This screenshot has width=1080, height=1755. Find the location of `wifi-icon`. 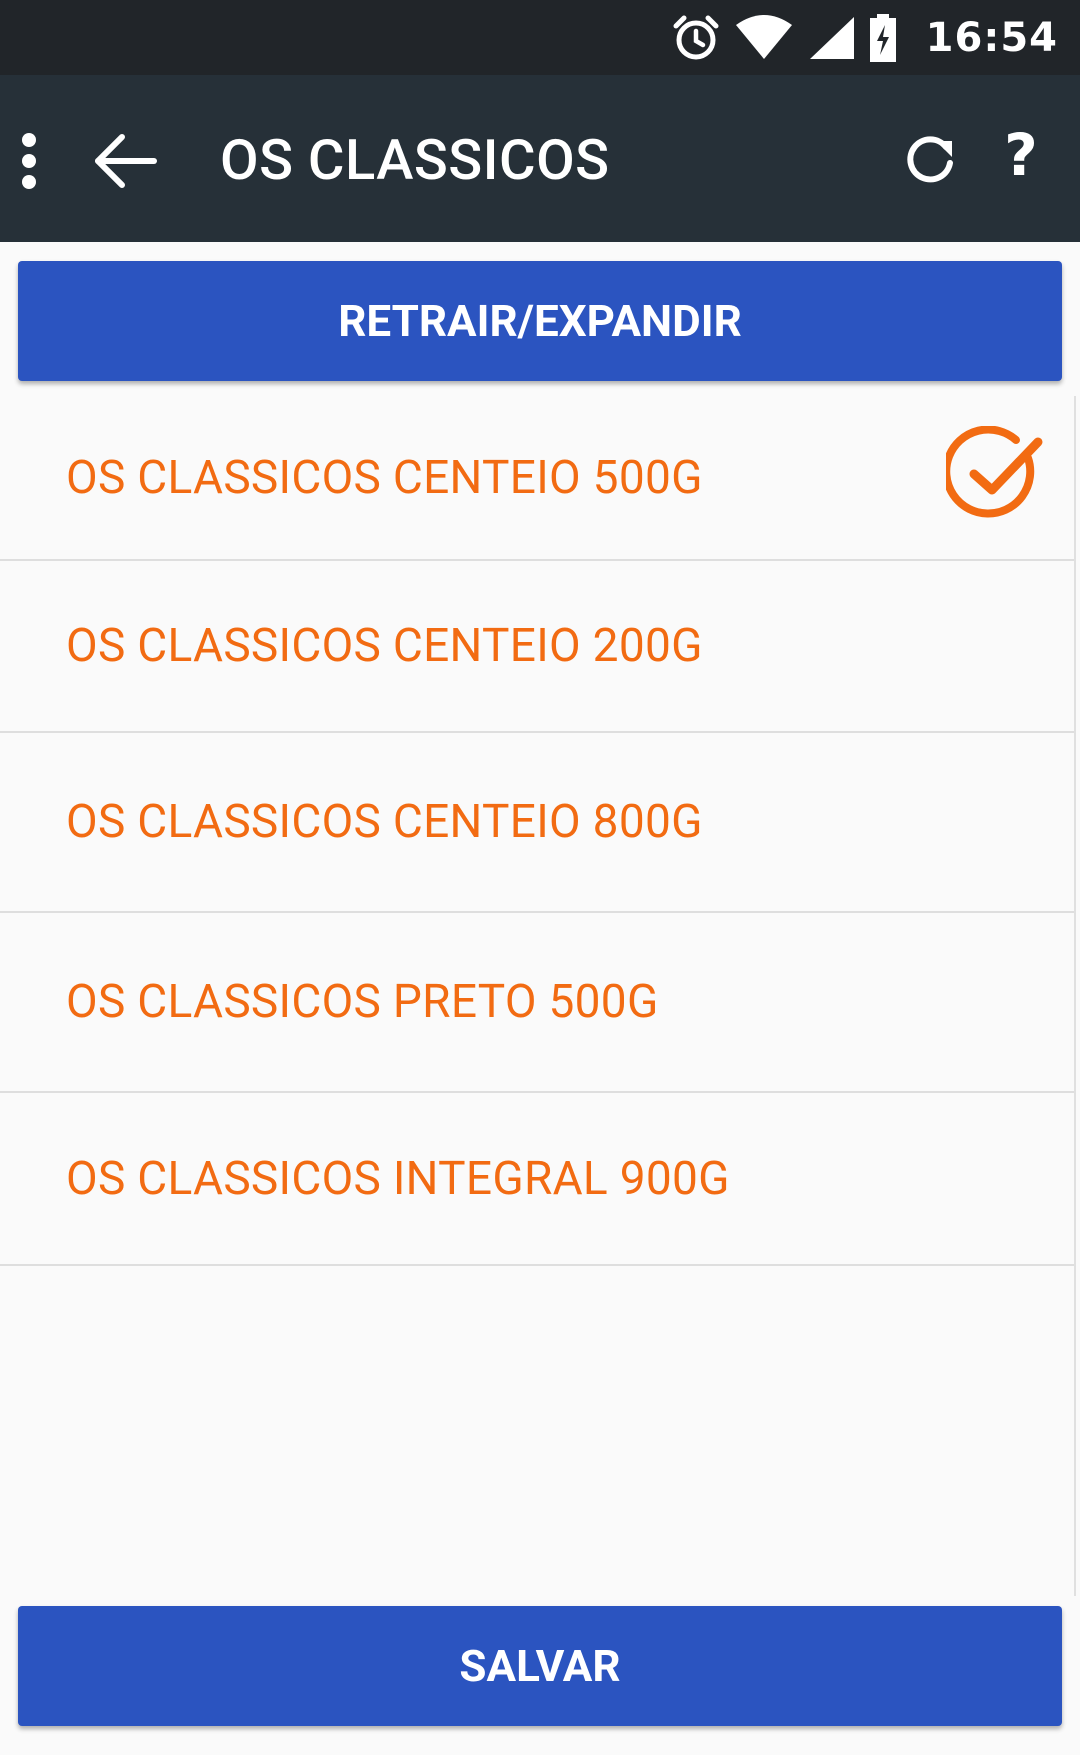

wifi-icon is located at coordinates (764, 37).